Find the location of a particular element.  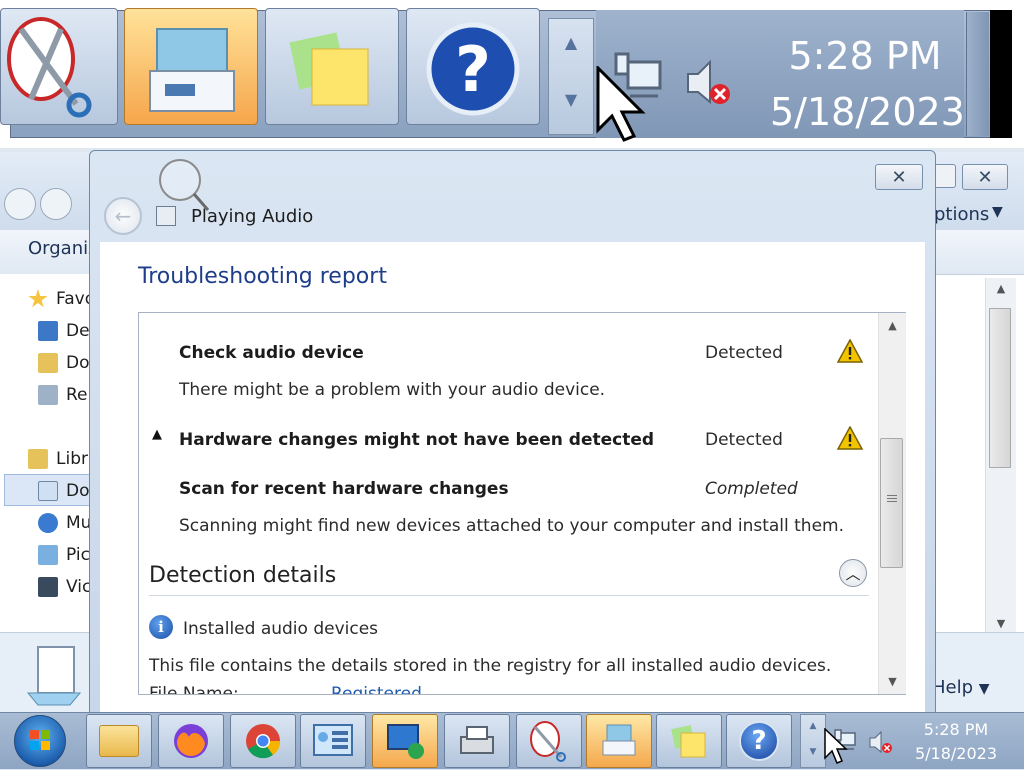

scroll-thumb is located at coordinates (1000, 388).